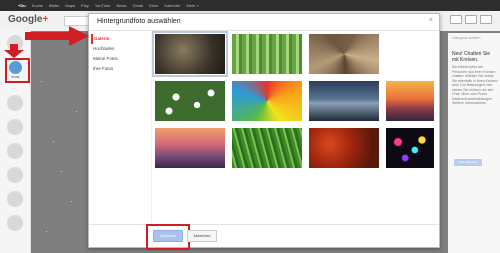 This screenshot has width=500, height=253. I want to click on gallery-photo-purple-mountains, so click(190, 148).